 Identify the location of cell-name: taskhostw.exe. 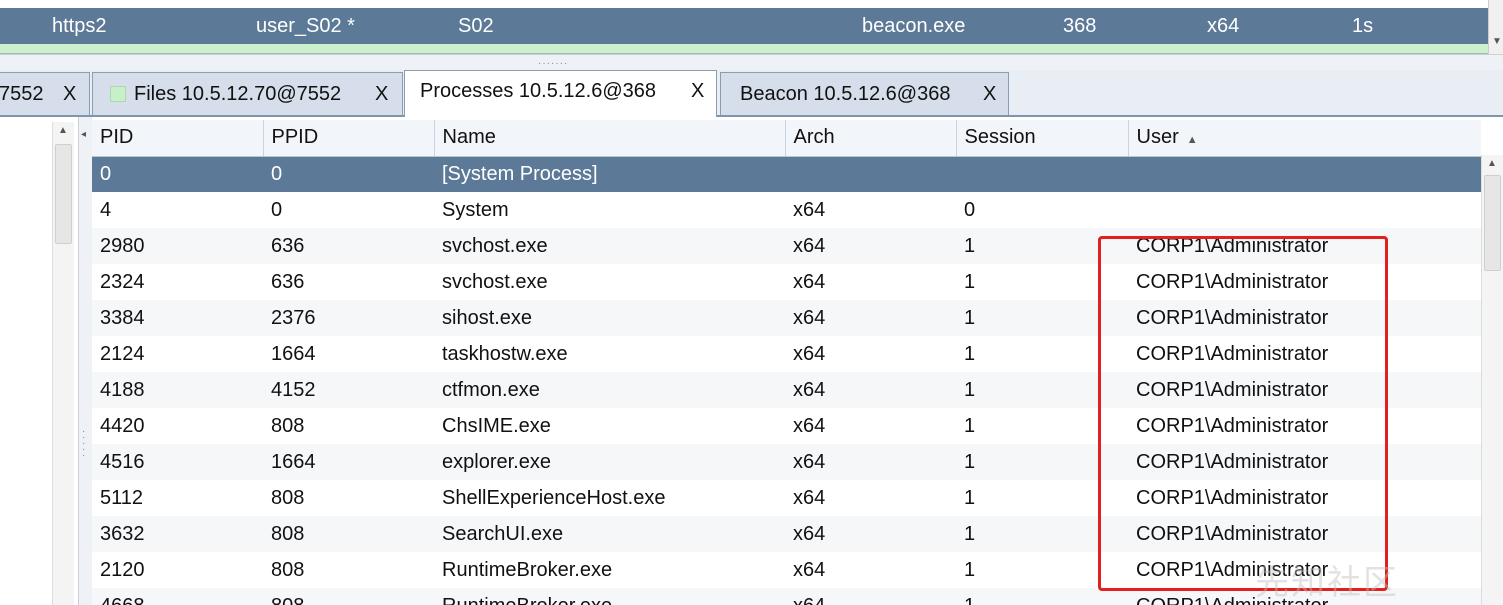
(609, 354).